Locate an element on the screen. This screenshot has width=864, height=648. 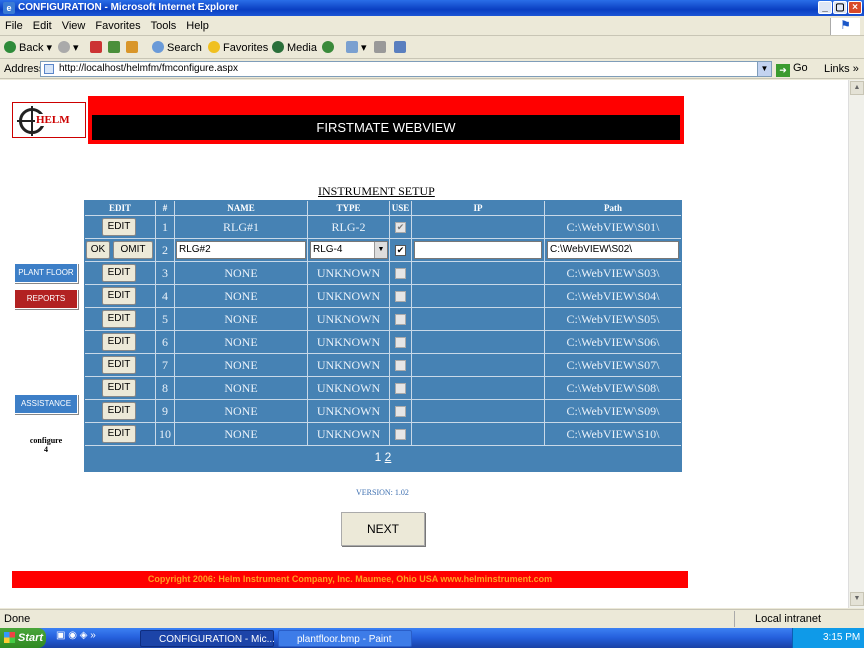
home-icon is located at coordinates (132, 47).